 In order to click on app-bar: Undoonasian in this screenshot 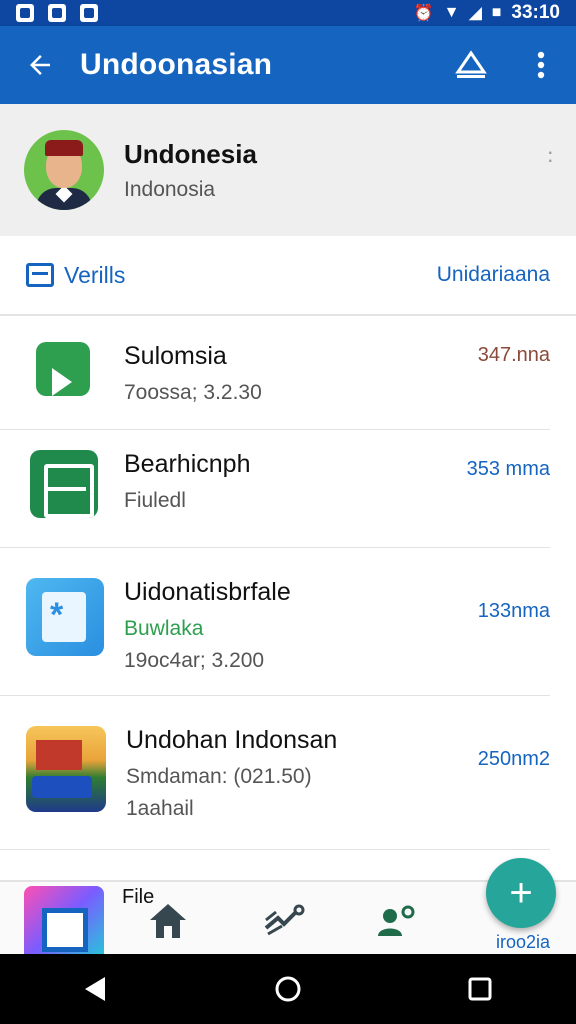, I will do `click(288, 65)`.